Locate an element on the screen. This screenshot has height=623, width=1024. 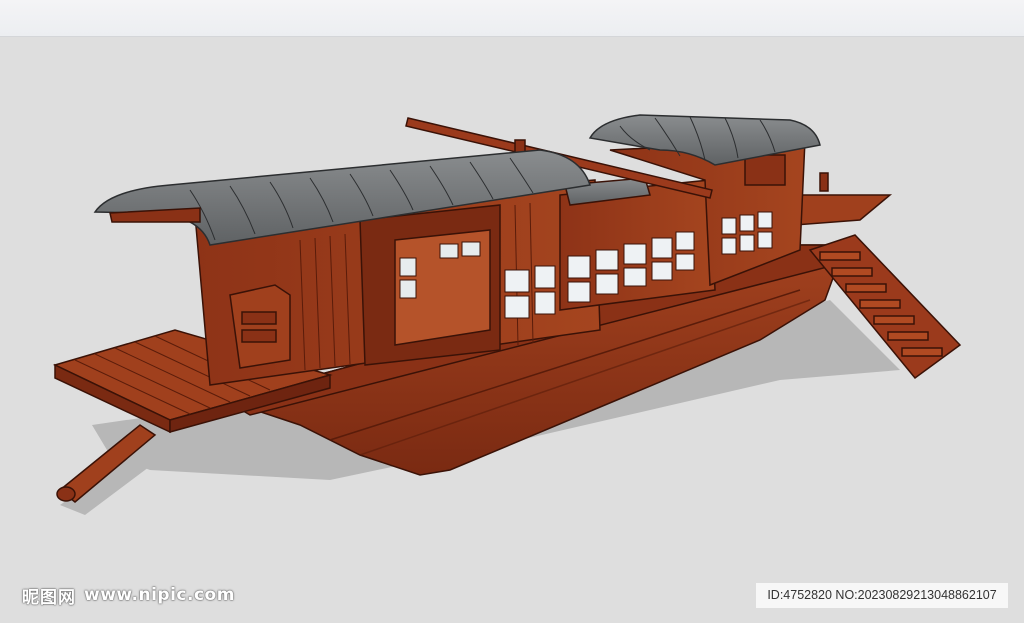
watermark-url: www.nipic.com is located at coordinates (159, 595).